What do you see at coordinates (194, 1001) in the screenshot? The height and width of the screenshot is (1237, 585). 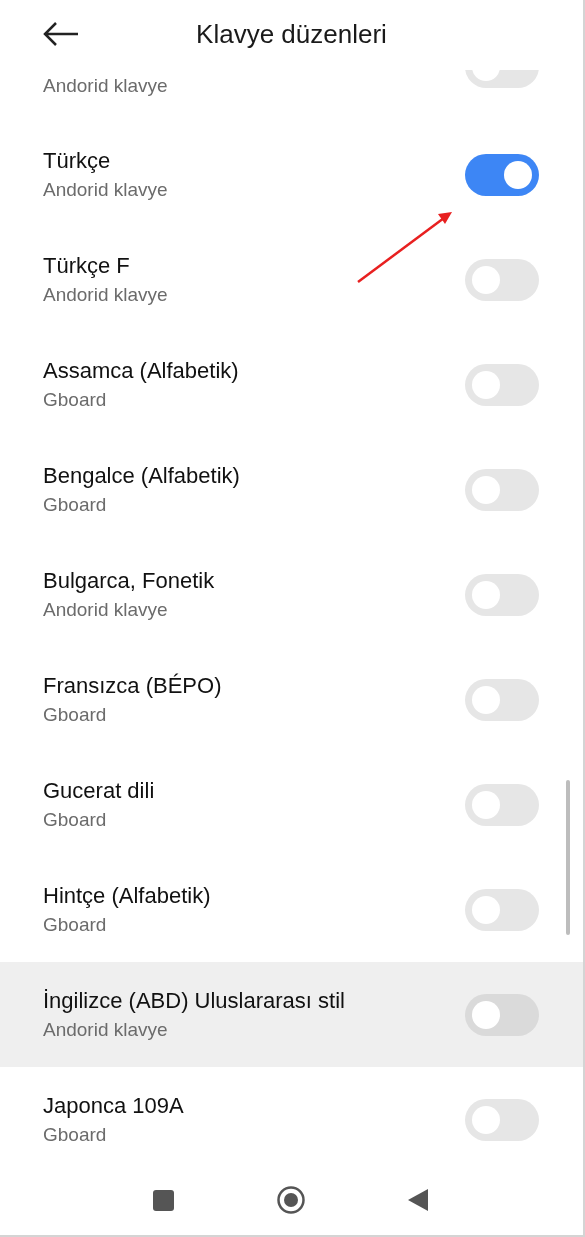 I see `layout-name: İngilizce (ABD) Uluslararası stil` at bounding box center [194, 1001].